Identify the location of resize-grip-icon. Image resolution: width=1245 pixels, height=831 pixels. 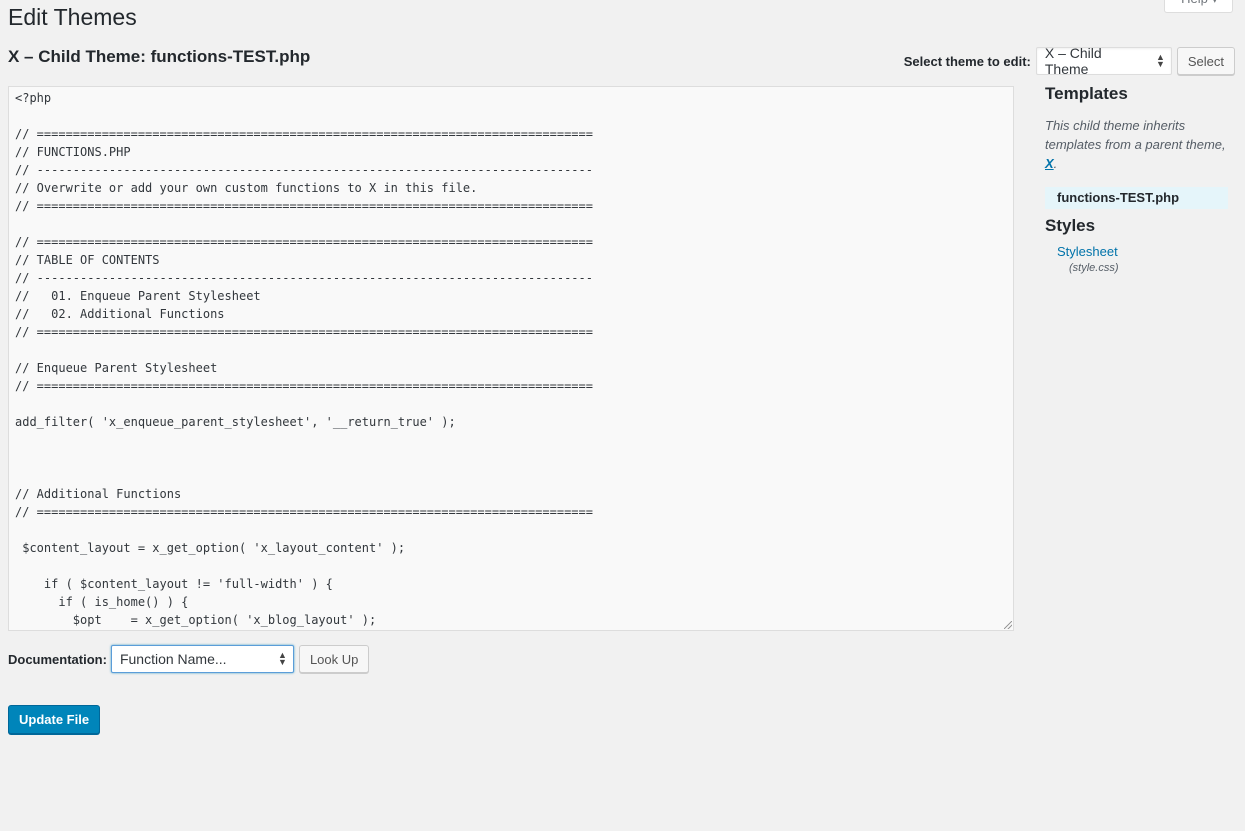
(1008, 625).